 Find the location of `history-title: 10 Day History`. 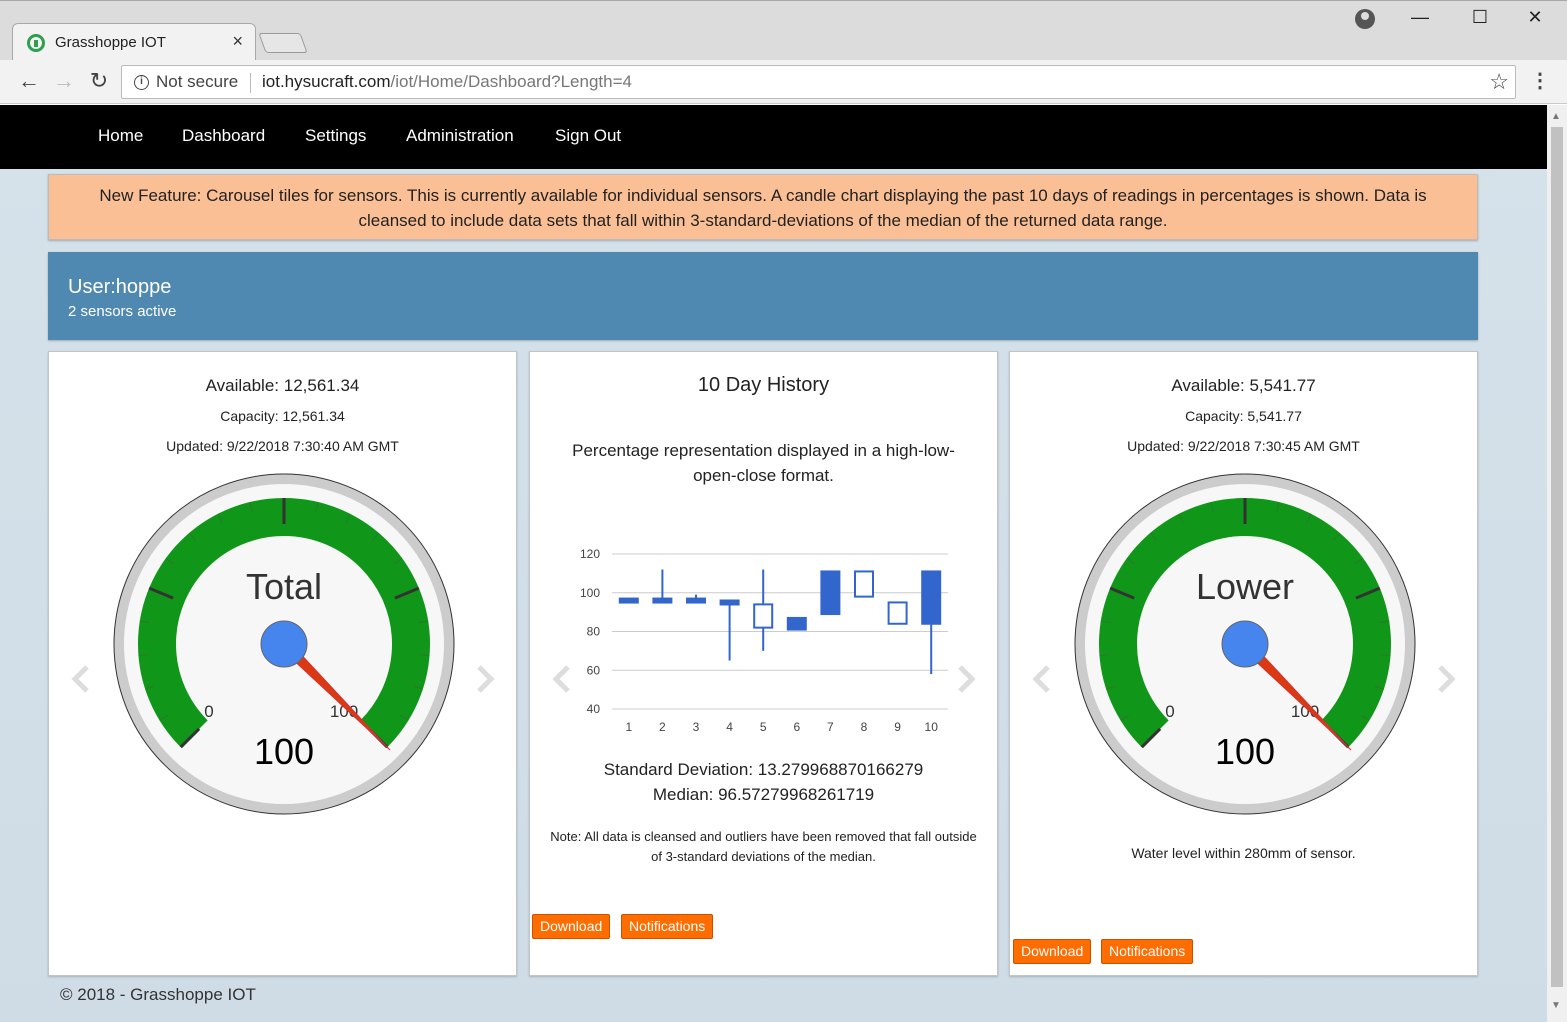

history-title: 10 Day History is located at coordinates (763, 385).